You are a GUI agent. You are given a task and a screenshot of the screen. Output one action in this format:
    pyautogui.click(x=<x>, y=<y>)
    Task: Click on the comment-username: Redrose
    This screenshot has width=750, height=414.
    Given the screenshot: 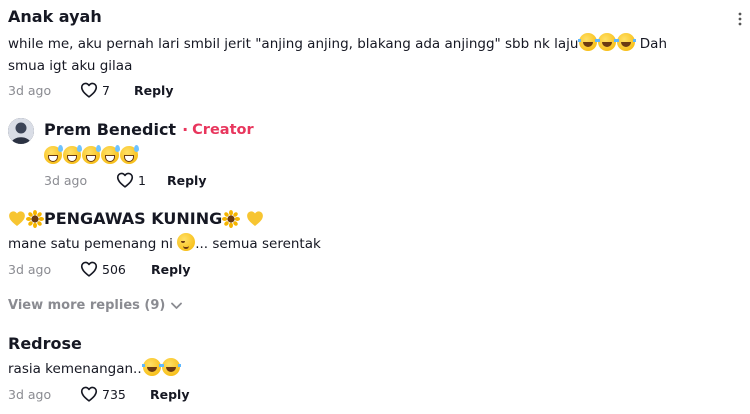 What is the action you would take?
    pyautogui.click(x=45, y=343)
    